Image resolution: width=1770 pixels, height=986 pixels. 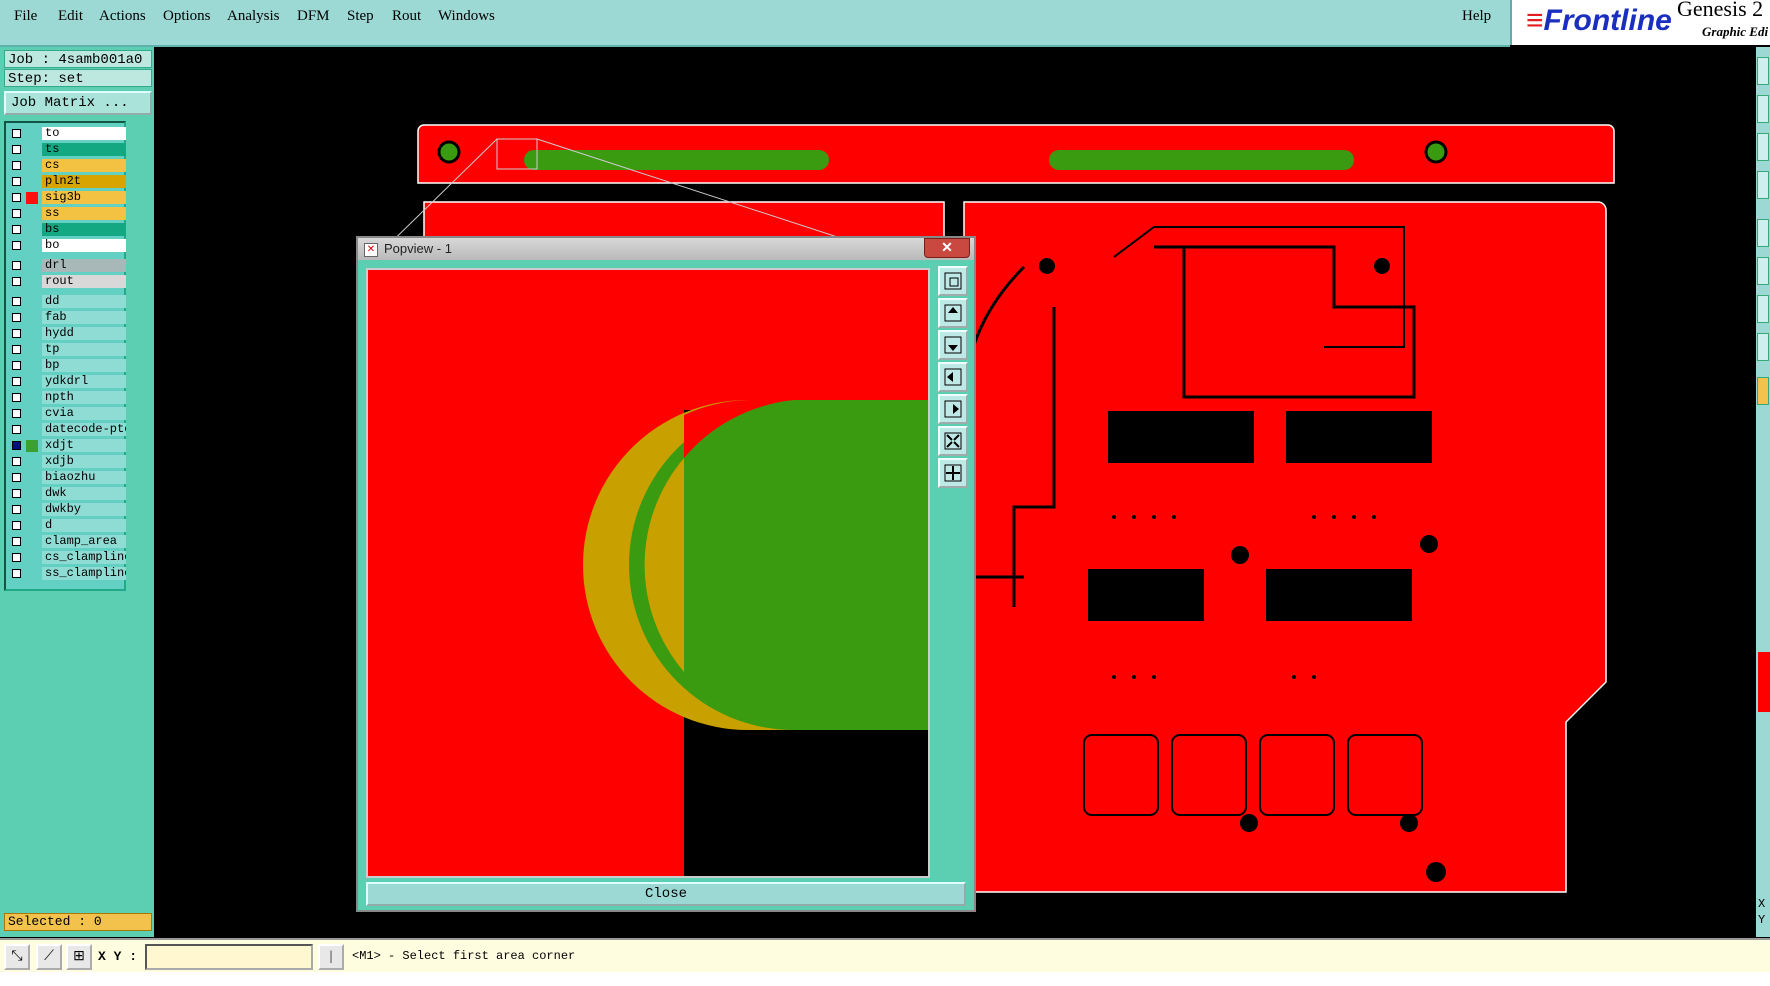 I want to click on layer-row-ss: ss, so click(x=67, y=214).